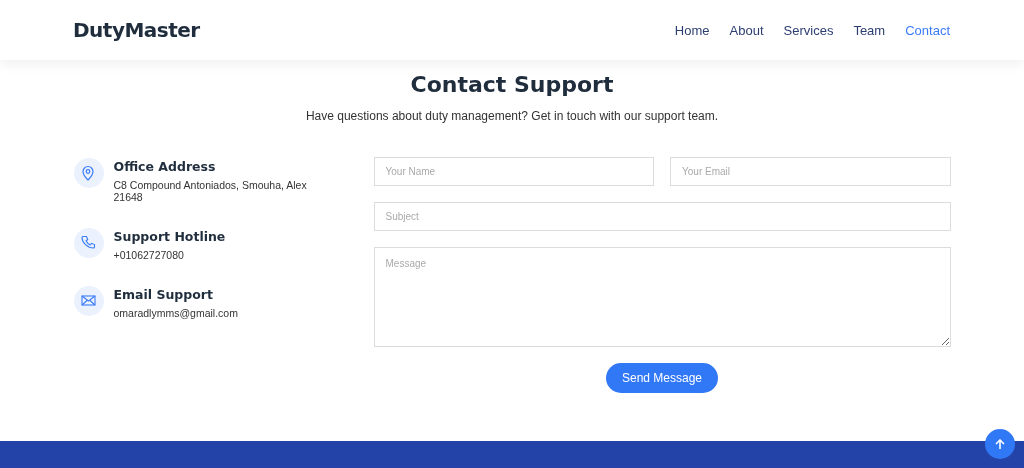  I want to click on info-text: +01062727080, so click(149, 255).